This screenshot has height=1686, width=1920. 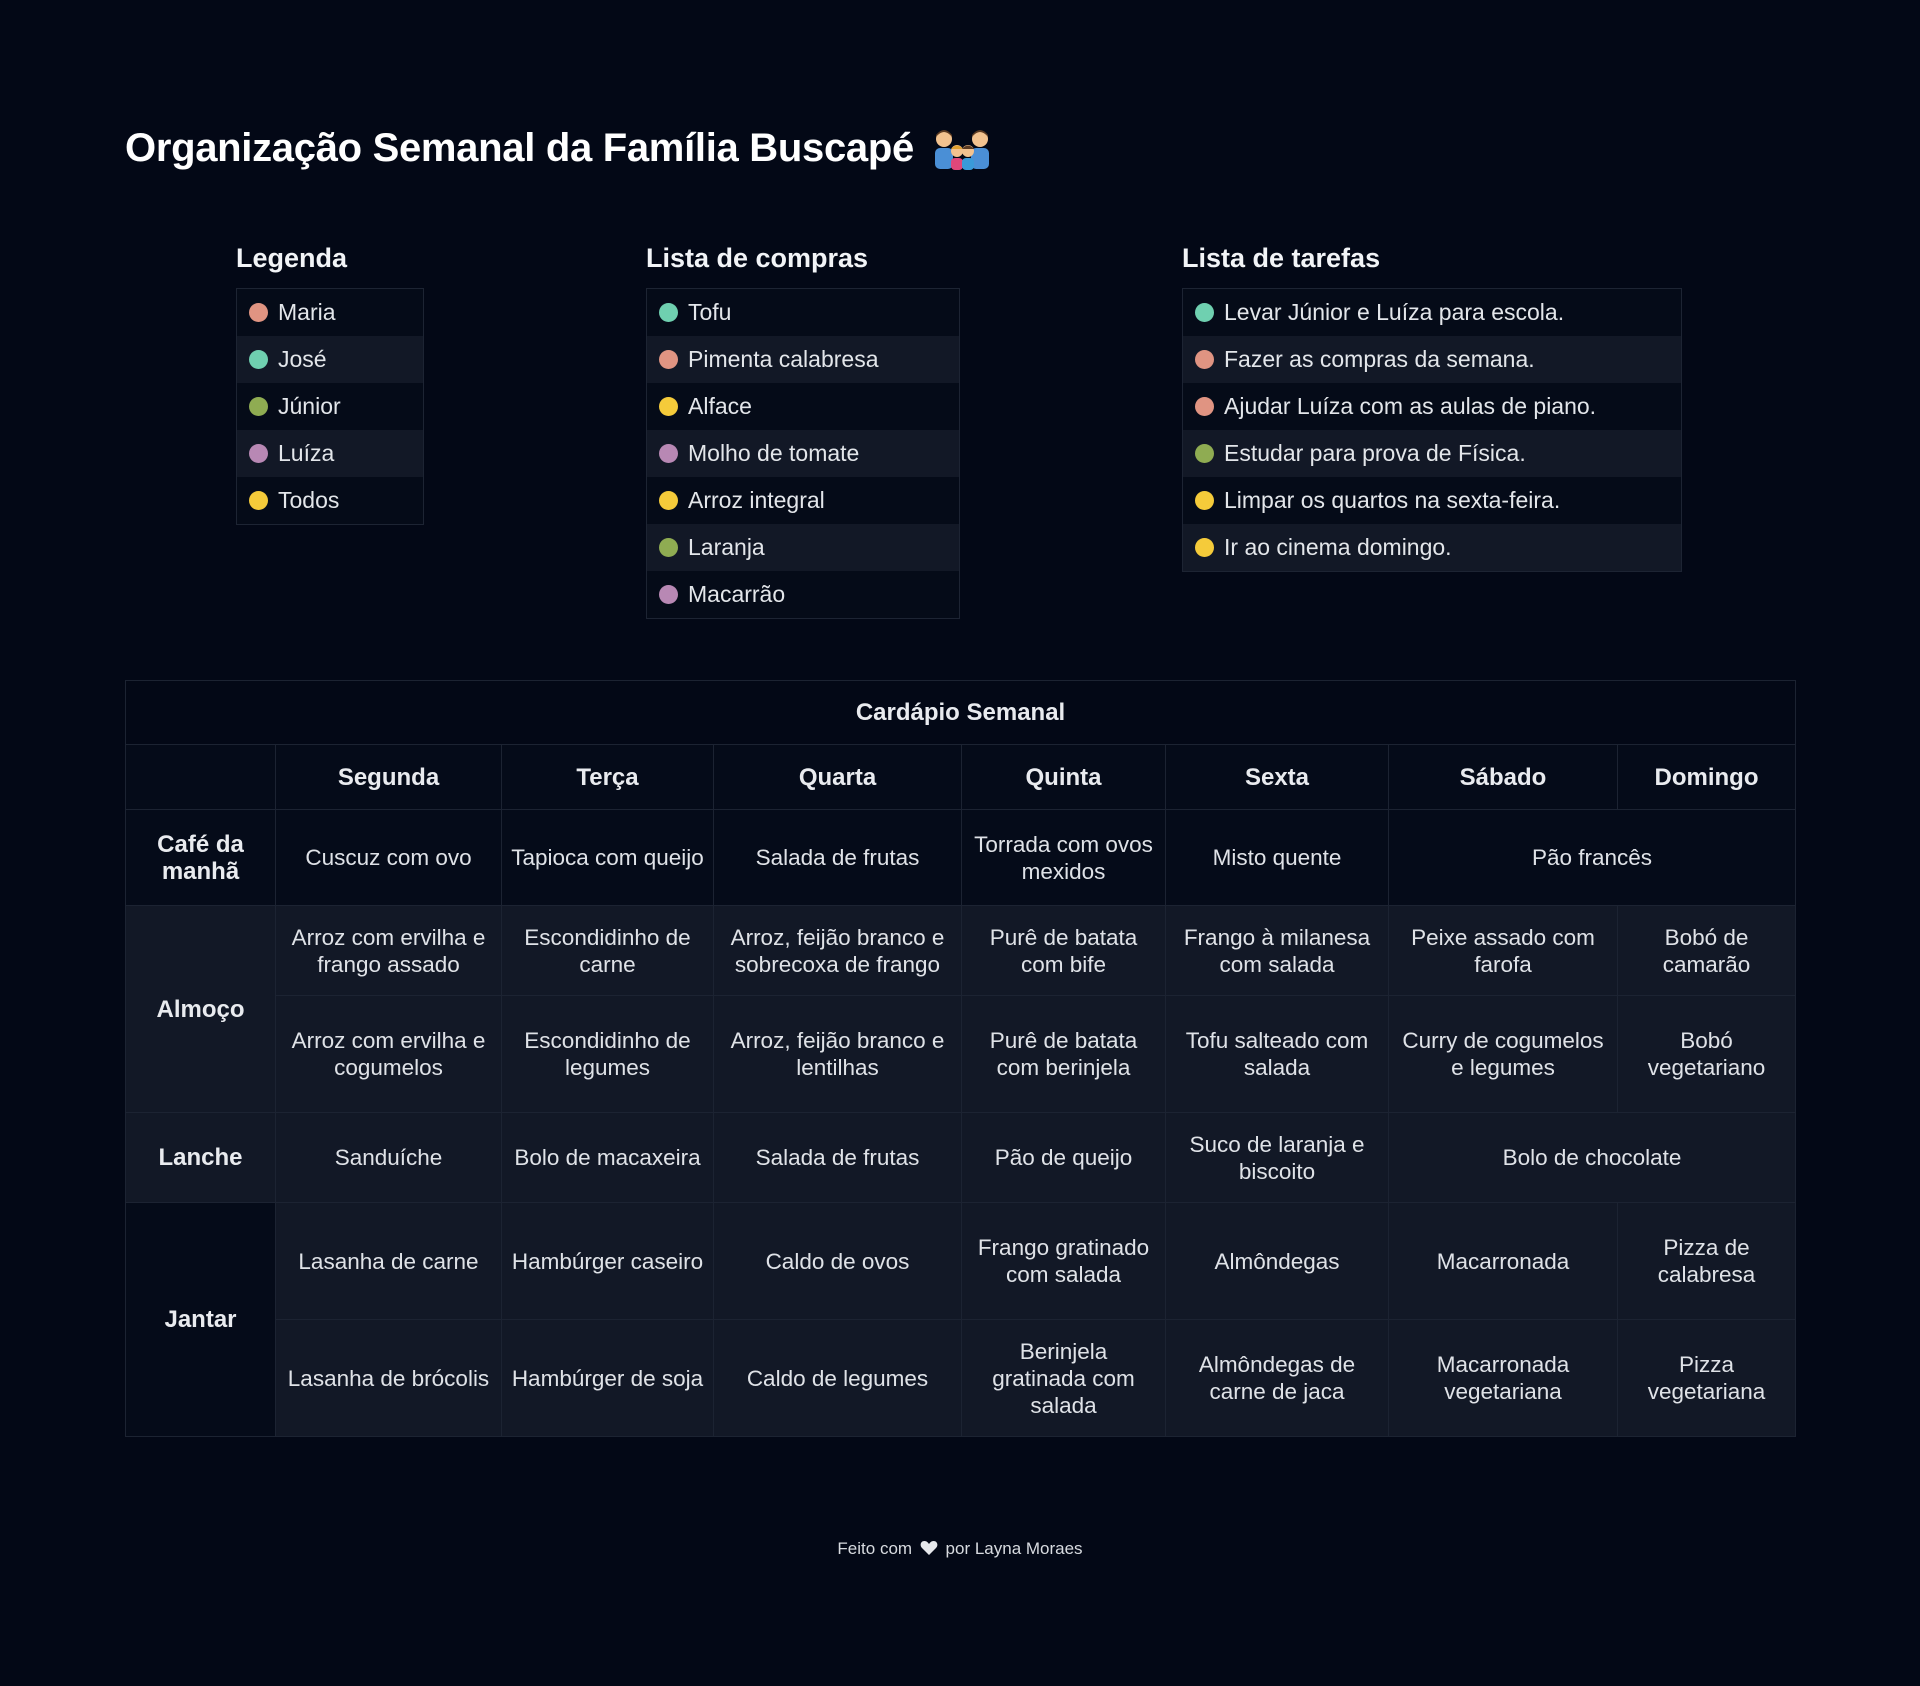 I want to click on menu-cell: Salada de frutas, so click(x=837, y=1157).